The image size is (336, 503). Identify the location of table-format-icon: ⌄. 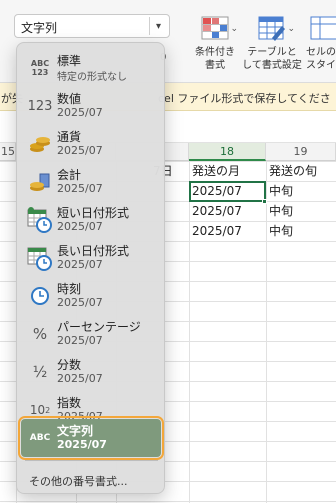
(276, 29).